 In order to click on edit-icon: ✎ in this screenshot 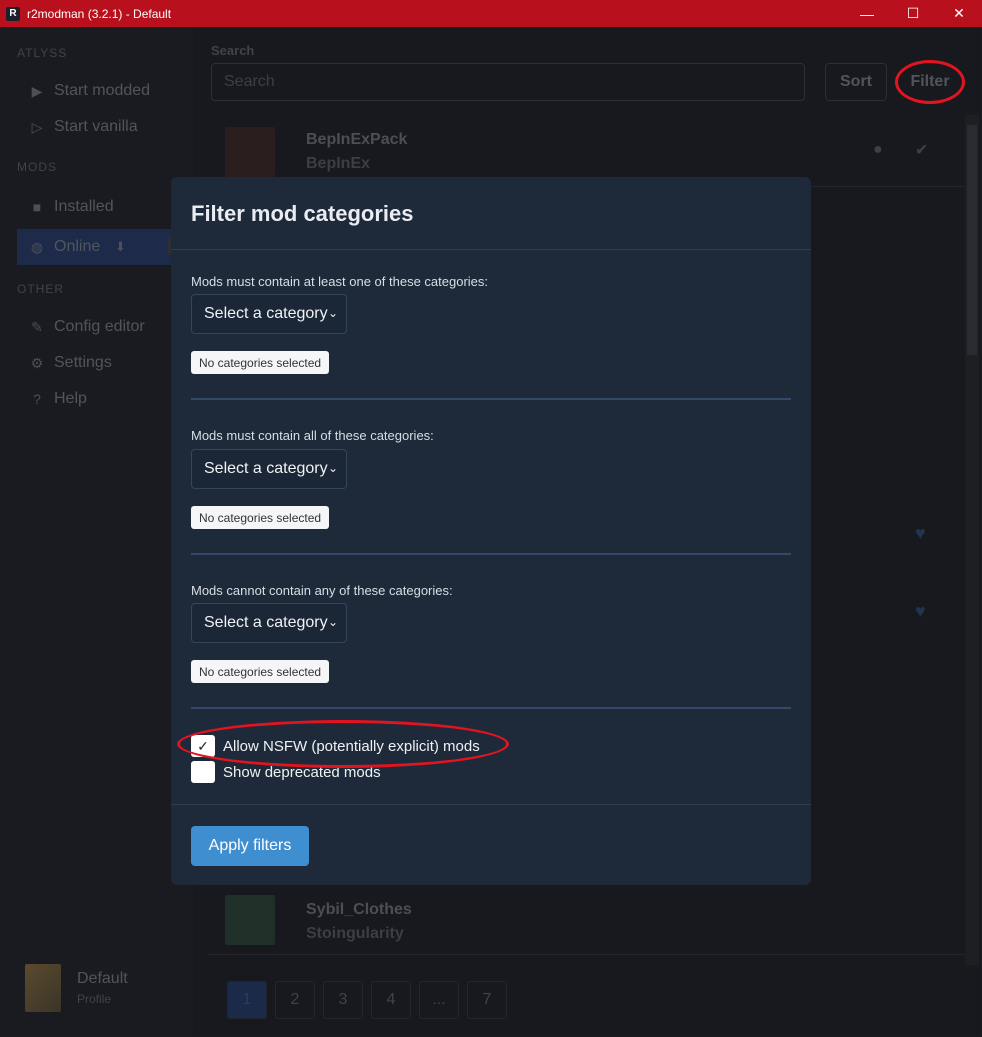, I will do `click(37, 326)`.